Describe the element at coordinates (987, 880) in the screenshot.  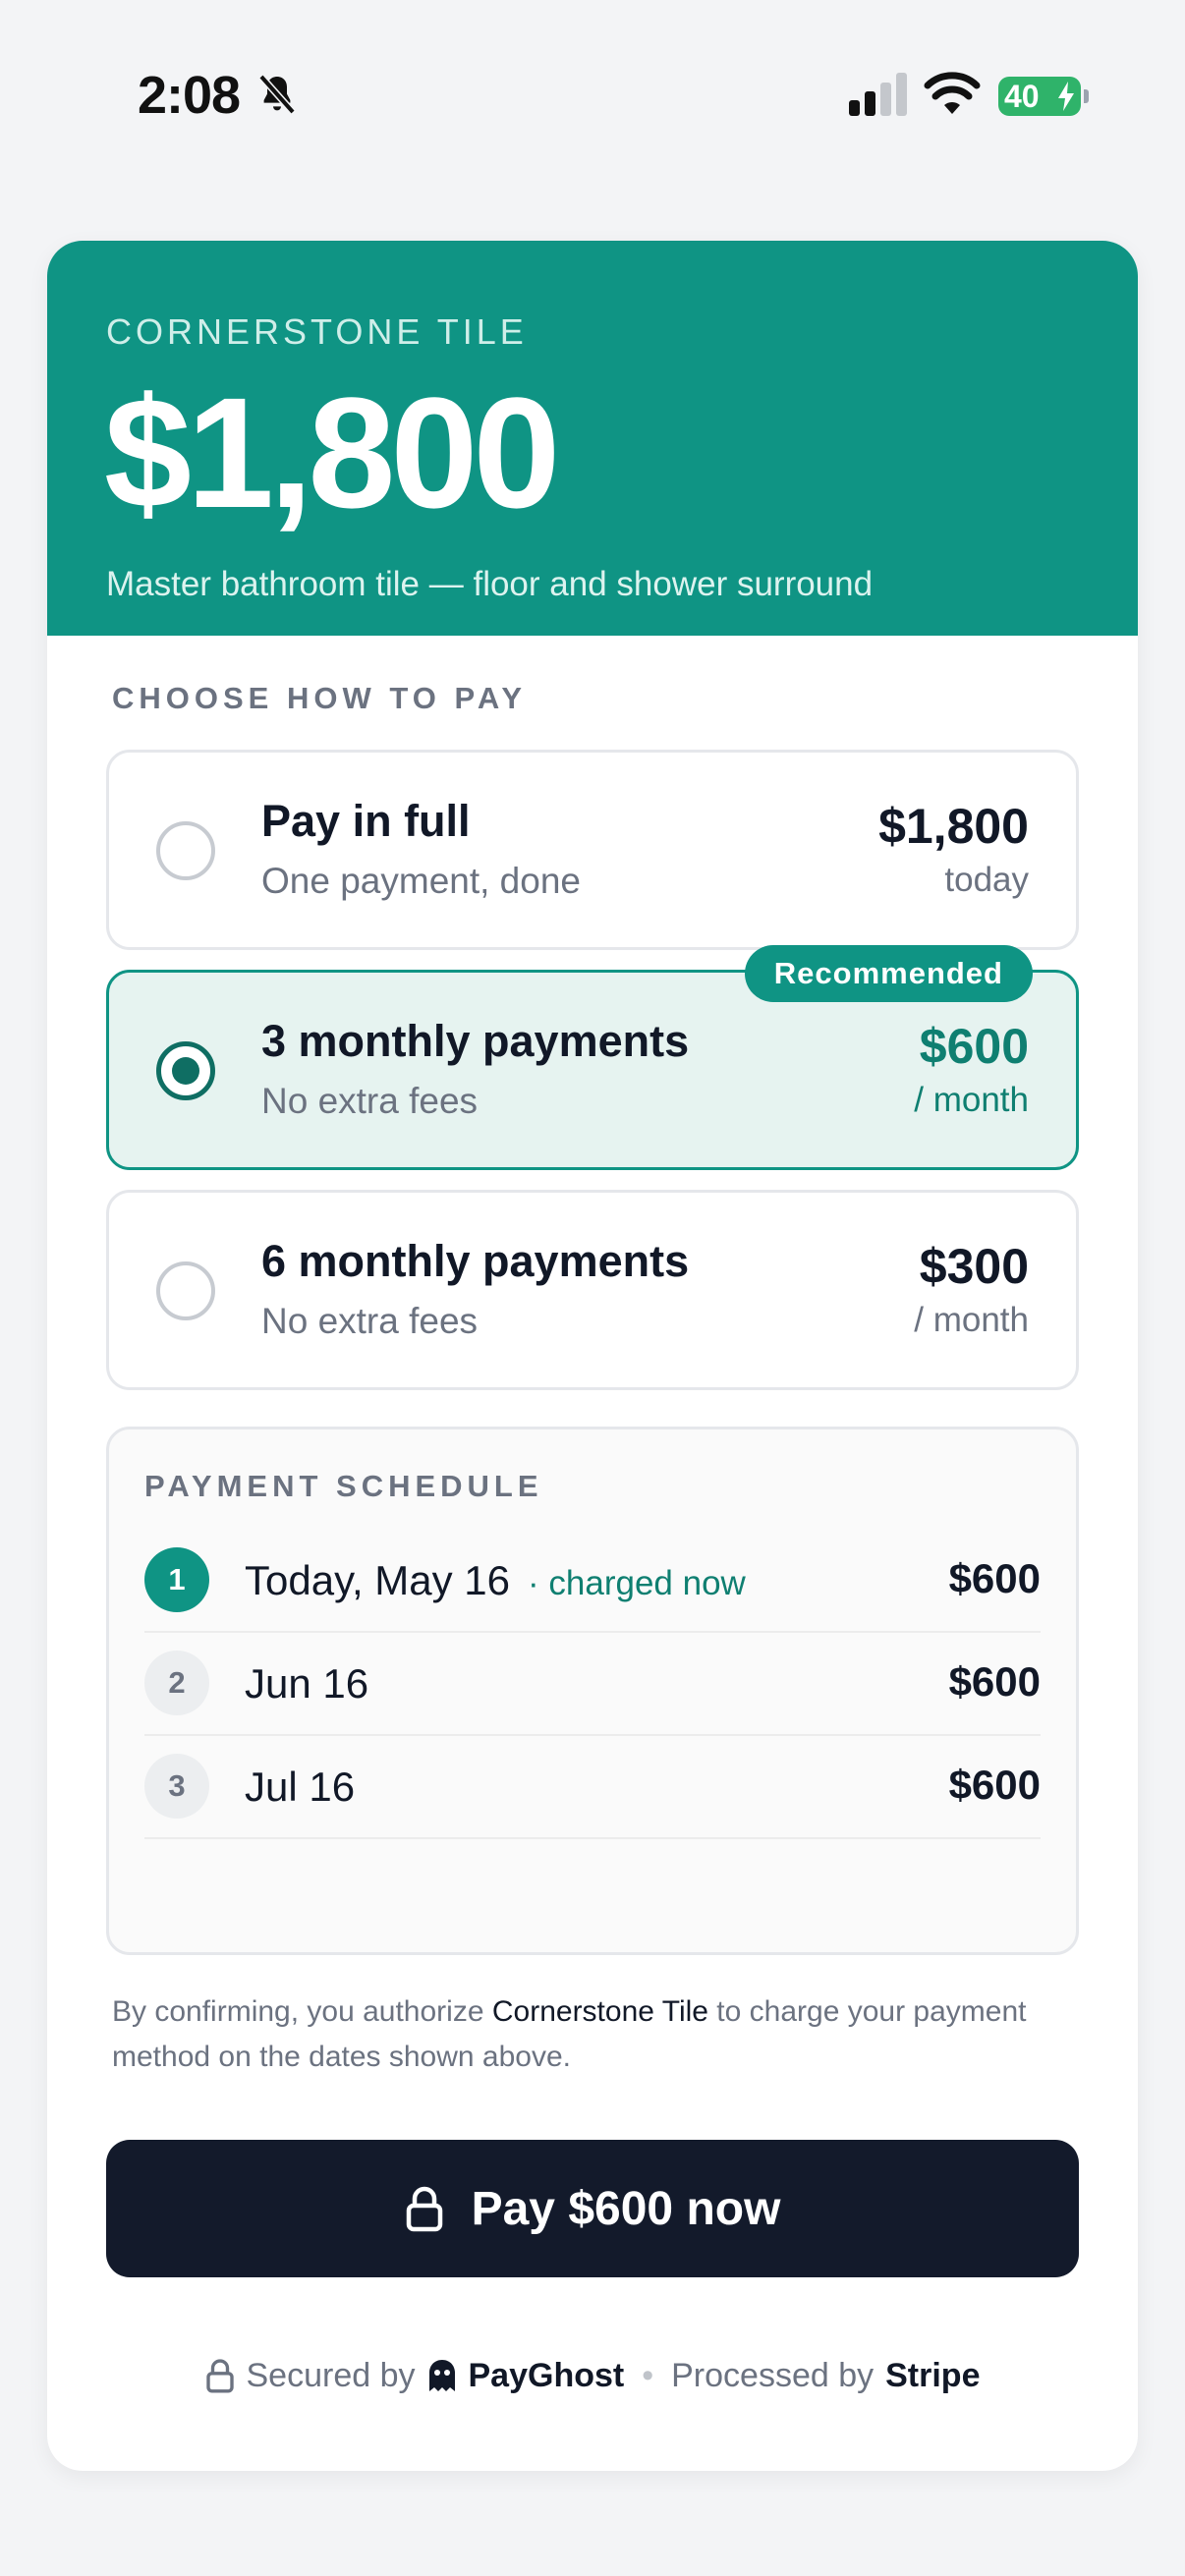
I see `option-unit: today` at that location.